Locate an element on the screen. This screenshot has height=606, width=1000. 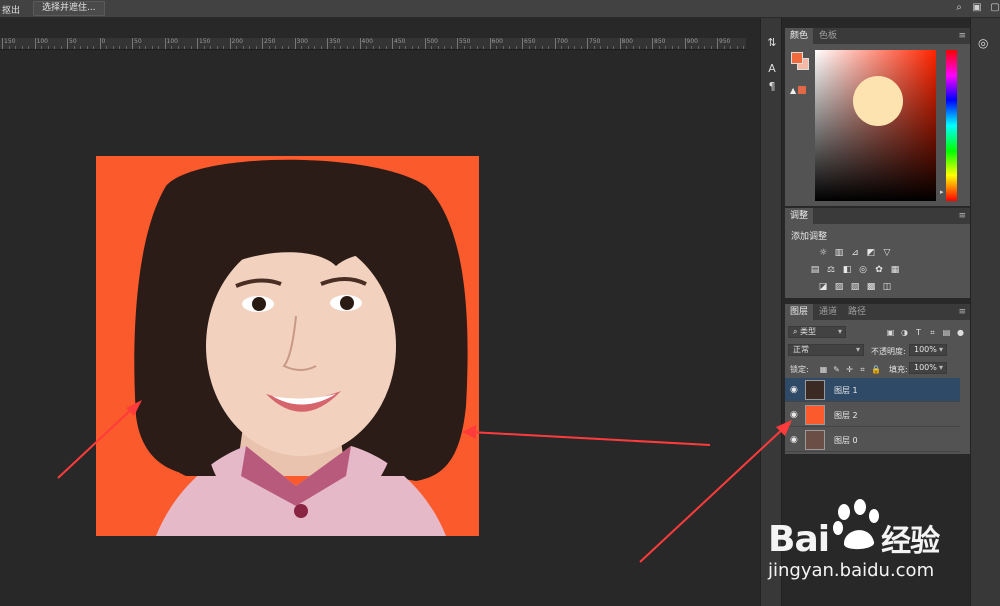
channel-mixer-icon: ✿ is located at coordinates (879, 270).